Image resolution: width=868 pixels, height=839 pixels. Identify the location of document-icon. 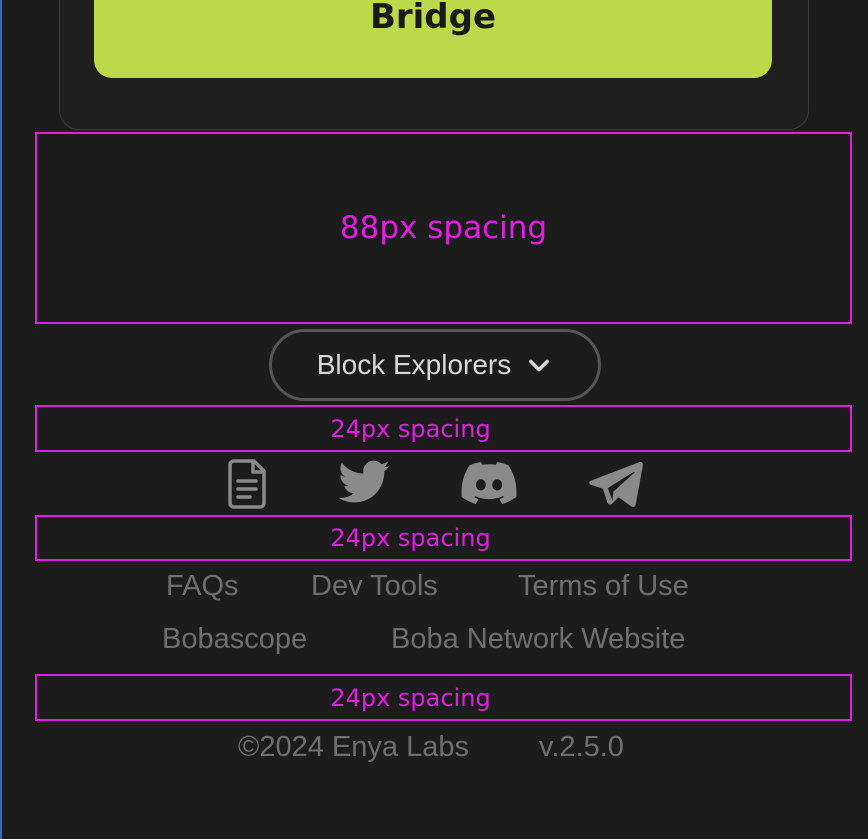
(248, 483).